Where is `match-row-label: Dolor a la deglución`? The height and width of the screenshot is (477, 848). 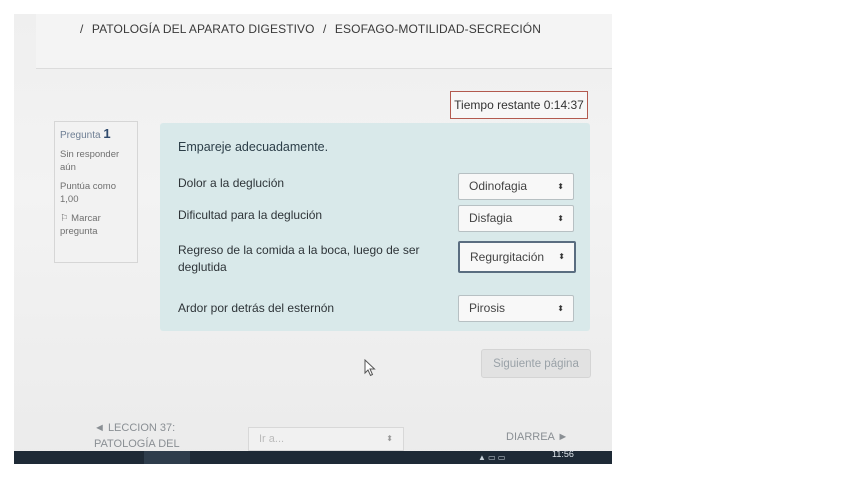
match-row-label: Dolor a la deglución is located at coordinates (231, 183).